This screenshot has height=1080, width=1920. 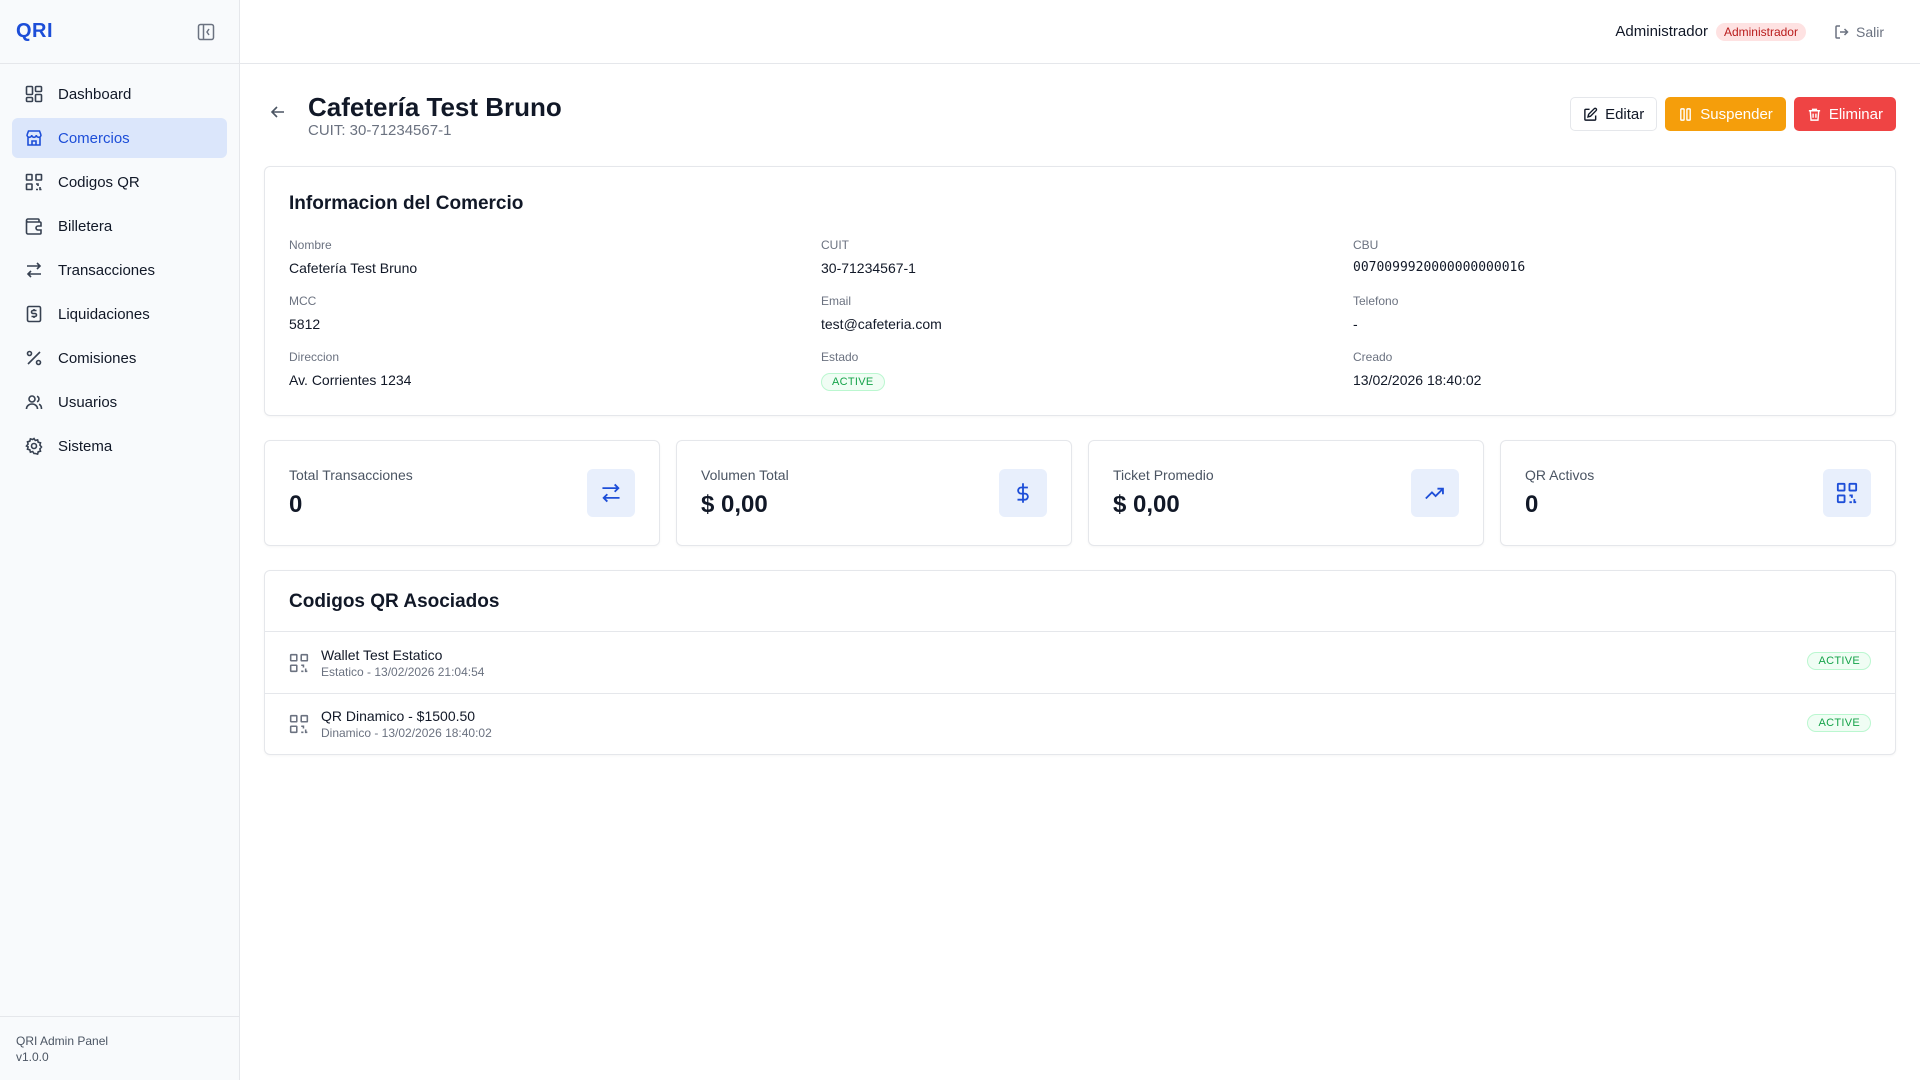 What do you see at coordinates (34, 31) in the screenshot?
I see `app-logo: QRI` at bounding box center [34, 31].